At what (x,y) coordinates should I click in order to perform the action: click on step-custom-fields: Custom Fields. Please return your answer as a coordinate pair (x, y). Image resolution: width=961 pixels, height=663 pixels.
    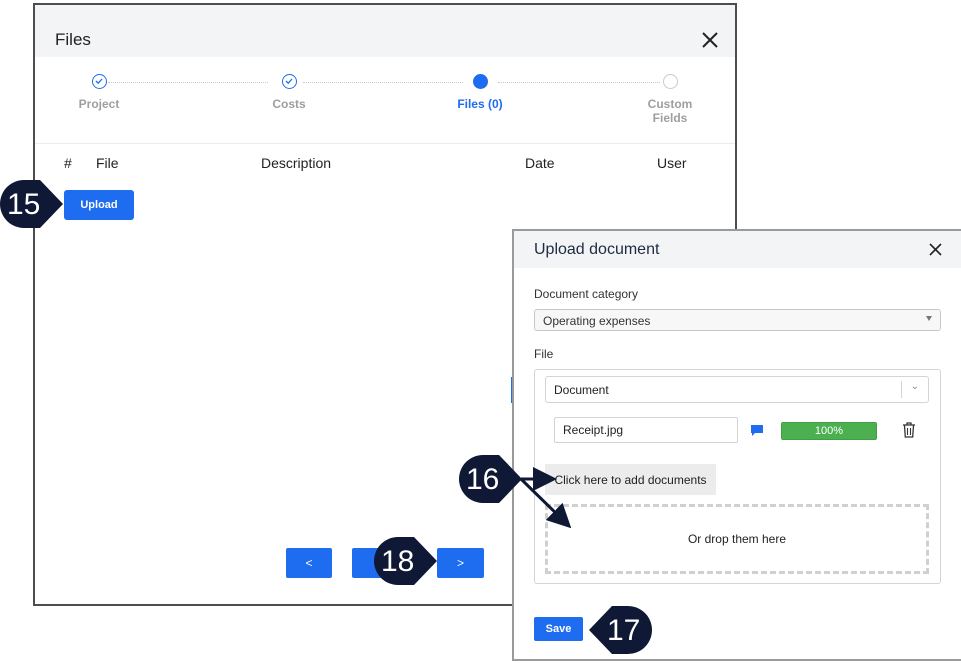
    Looking at the image, I should click on (670, 96).